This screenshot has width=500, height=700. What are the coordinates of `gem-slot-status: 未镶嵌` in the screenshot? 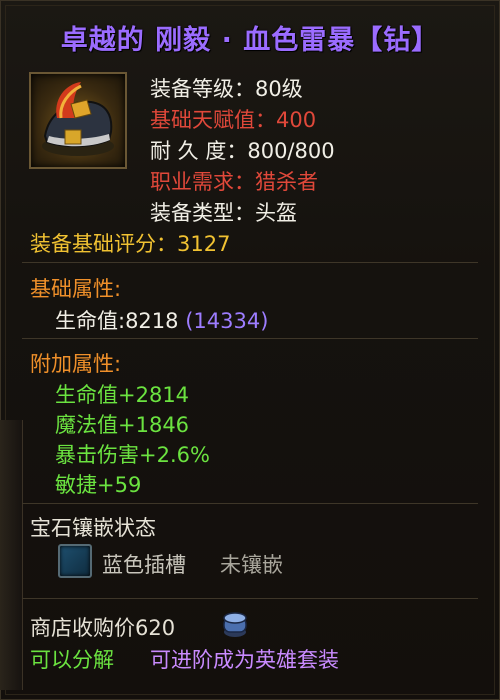 It's located at (251, 565).